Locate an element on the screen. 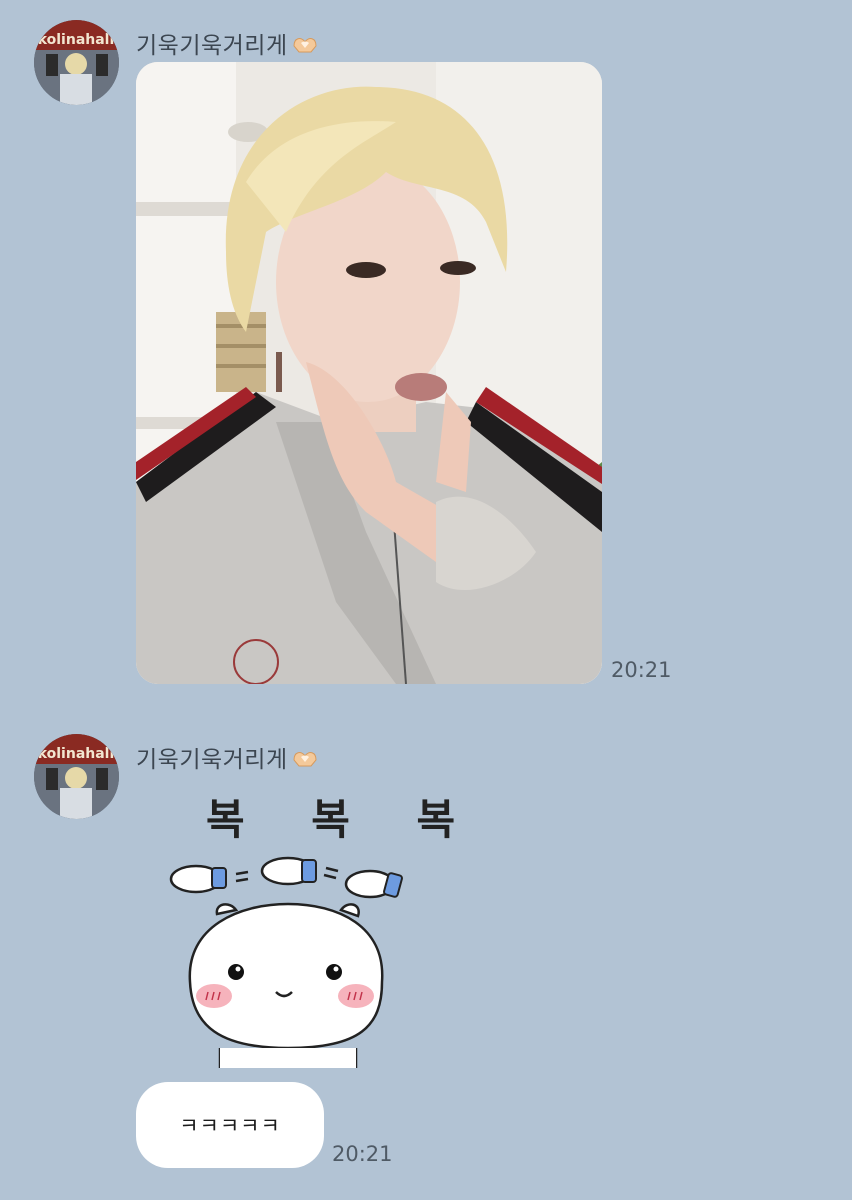  sticker-message: 복 복 복 is located at coordinates (307, 927).